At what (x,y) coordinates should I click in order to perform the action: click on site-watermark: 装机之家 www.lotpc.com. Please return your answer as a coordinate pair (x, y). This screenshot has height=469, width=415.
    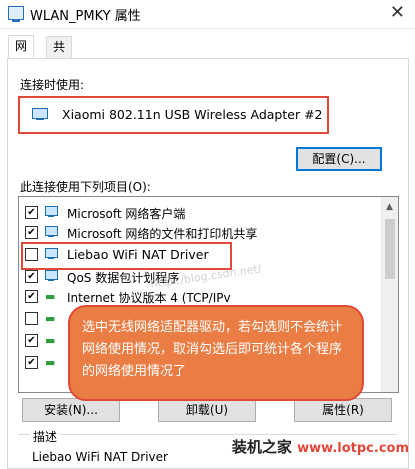
    Looking at the image, I should click on (320, 446).